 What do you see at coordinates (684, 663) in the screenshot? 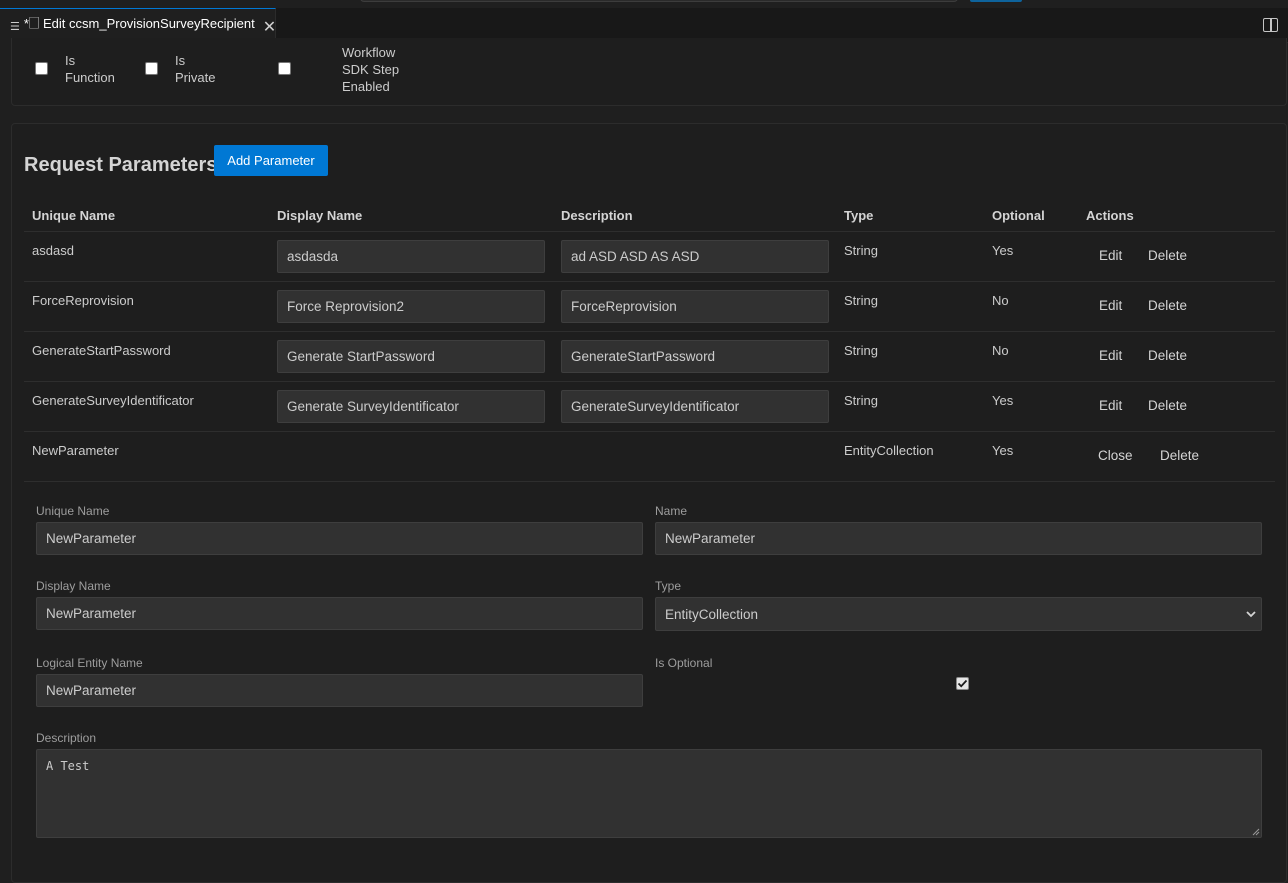
I see `is-optional-label: Is Optional` at bounding box center [684, 663].